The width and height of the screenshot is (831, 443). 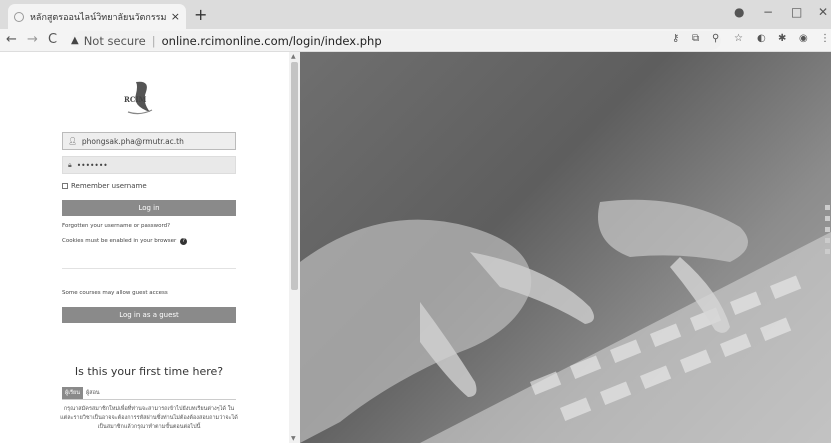 What do you see at coordinates (761, 38) in the screenshot?
I see `extension-icon: ◐` at bounding box center [761, 38].